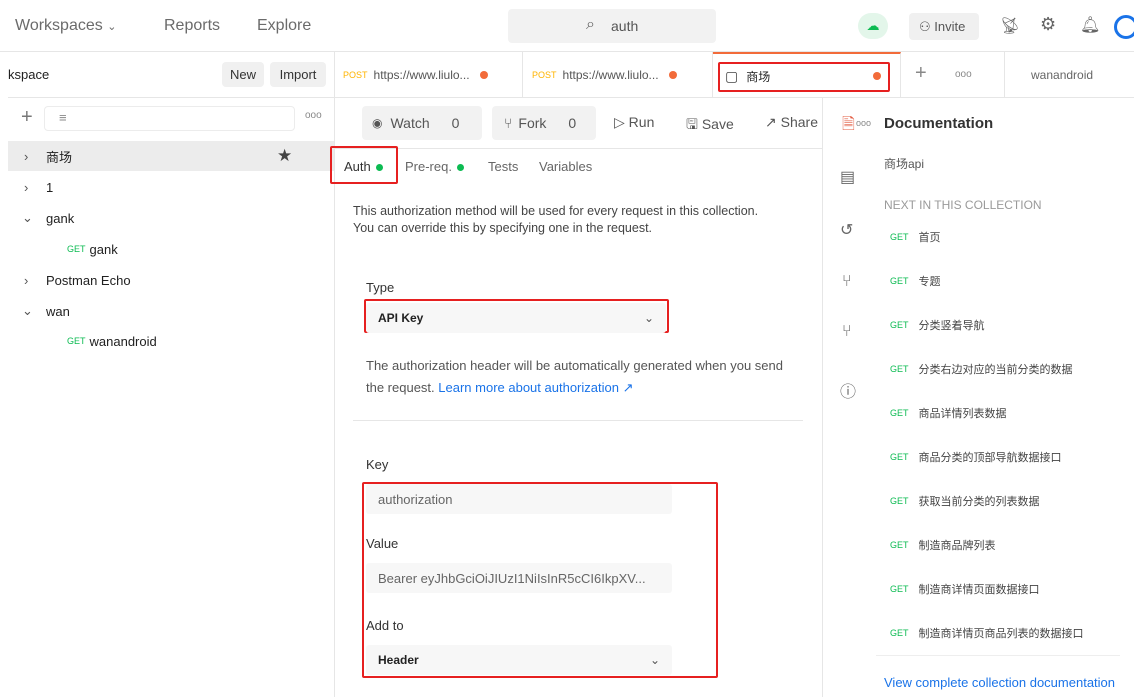  Describe the element at coordinates (981, 369) in the screenshot. I see `doc-request-item: GET 分类右边对应的当前分类的数据` at that location.